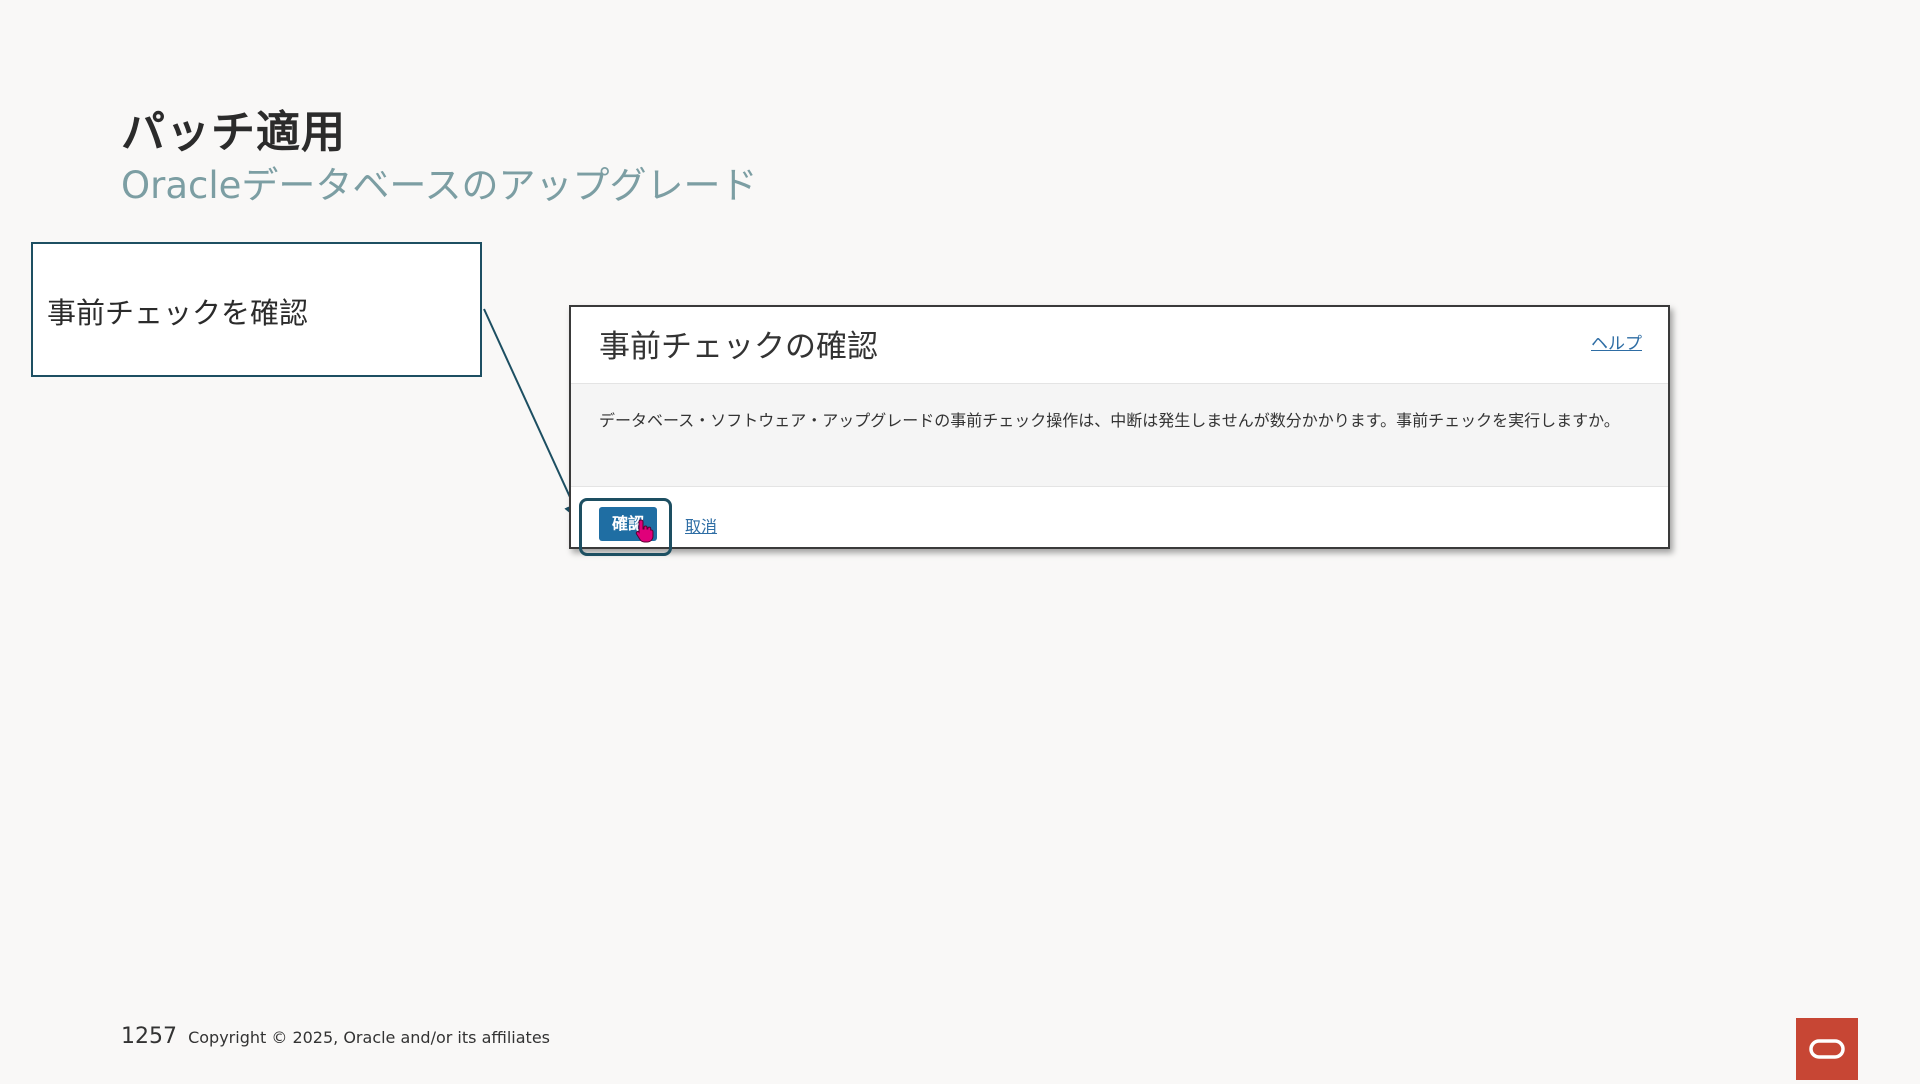  I want to click on dialog-title: 事前チェックの確認, so click(738, 347).